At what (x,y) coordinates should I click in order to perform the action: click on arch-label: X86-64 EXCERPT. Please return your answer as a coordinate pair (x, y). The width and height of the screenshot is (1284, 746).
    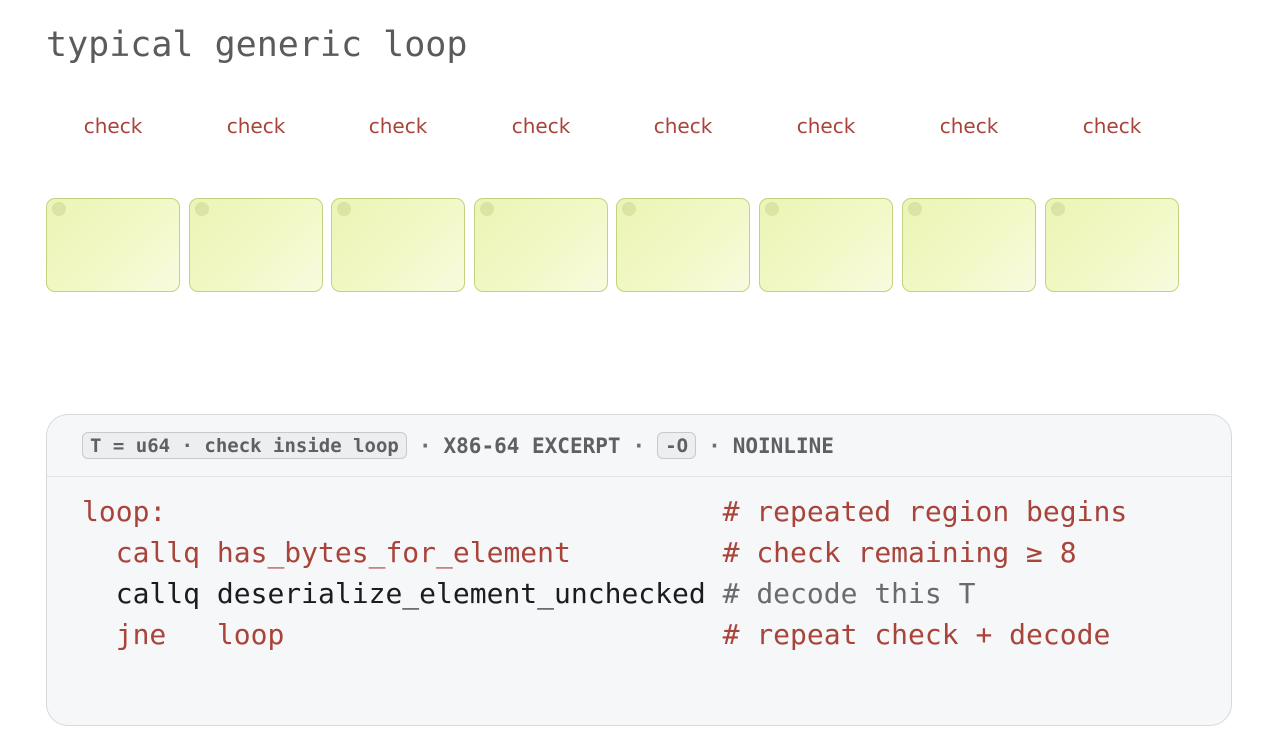
    Looking at the image, I should click on (532, 445).